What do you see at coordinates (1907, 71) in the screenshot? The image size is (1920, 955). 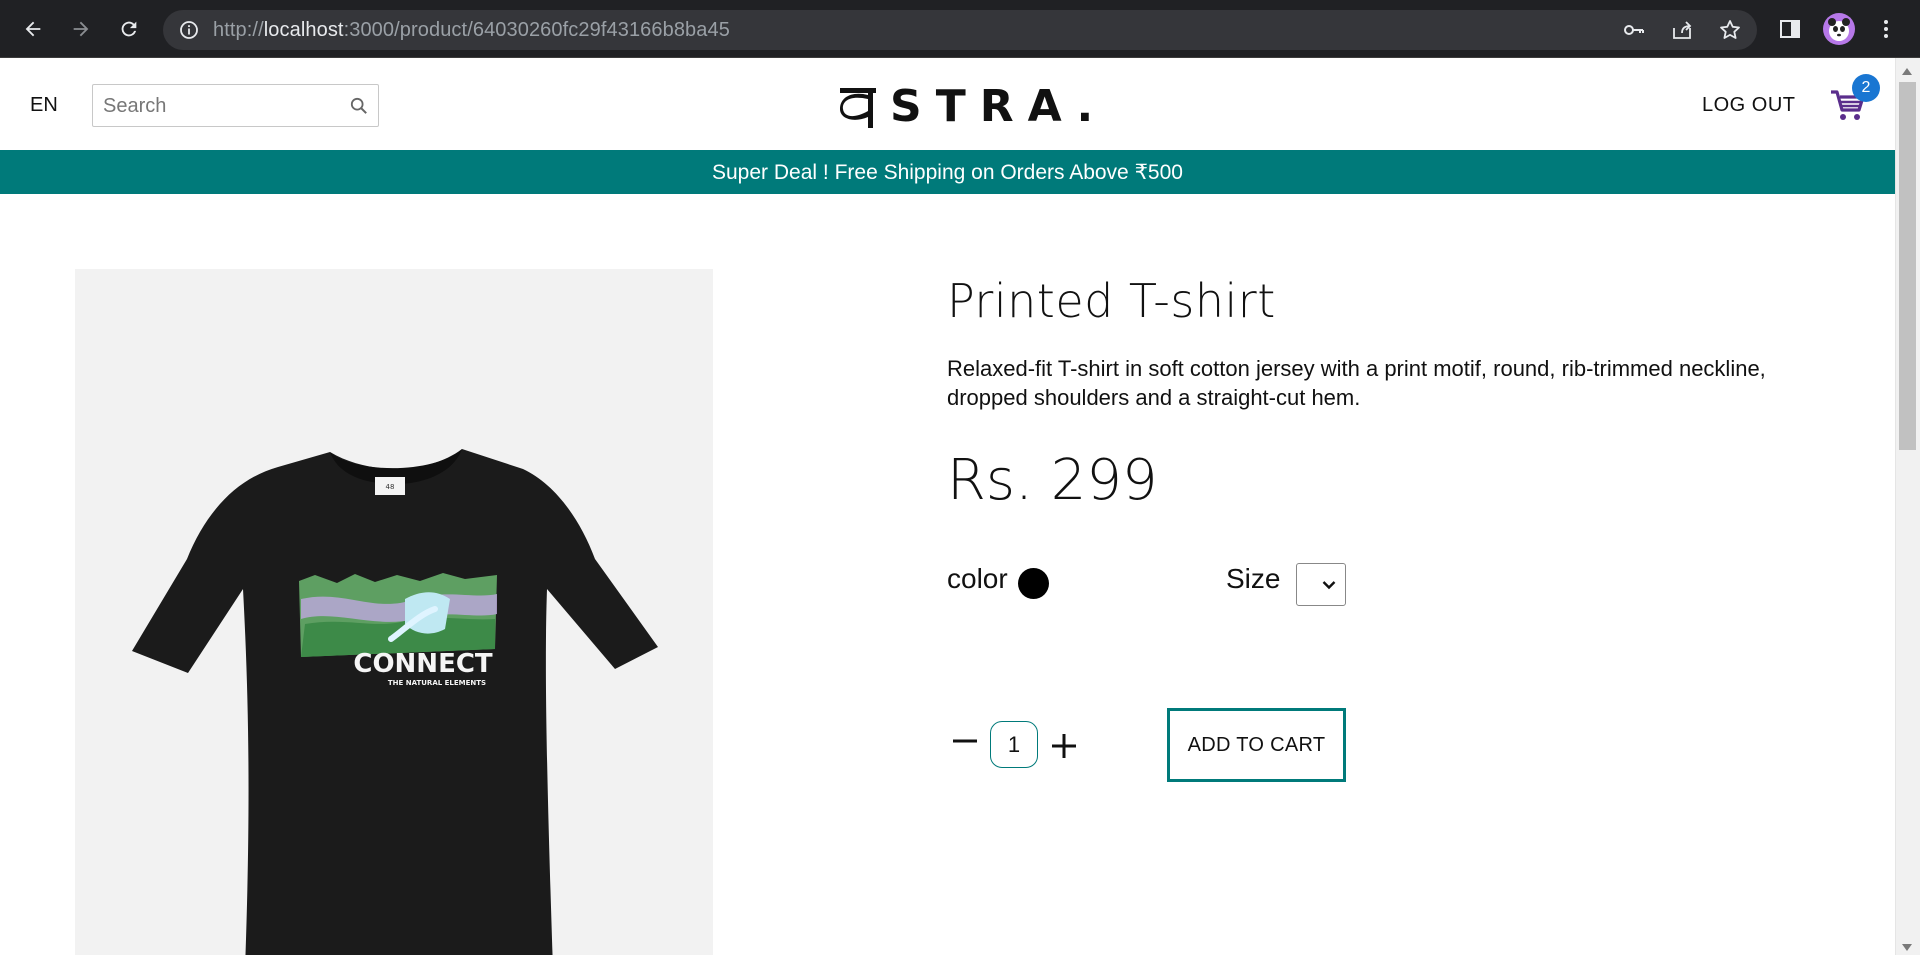 I see `scroll-up-arrow-icon` at bounding box center [1907, 71].